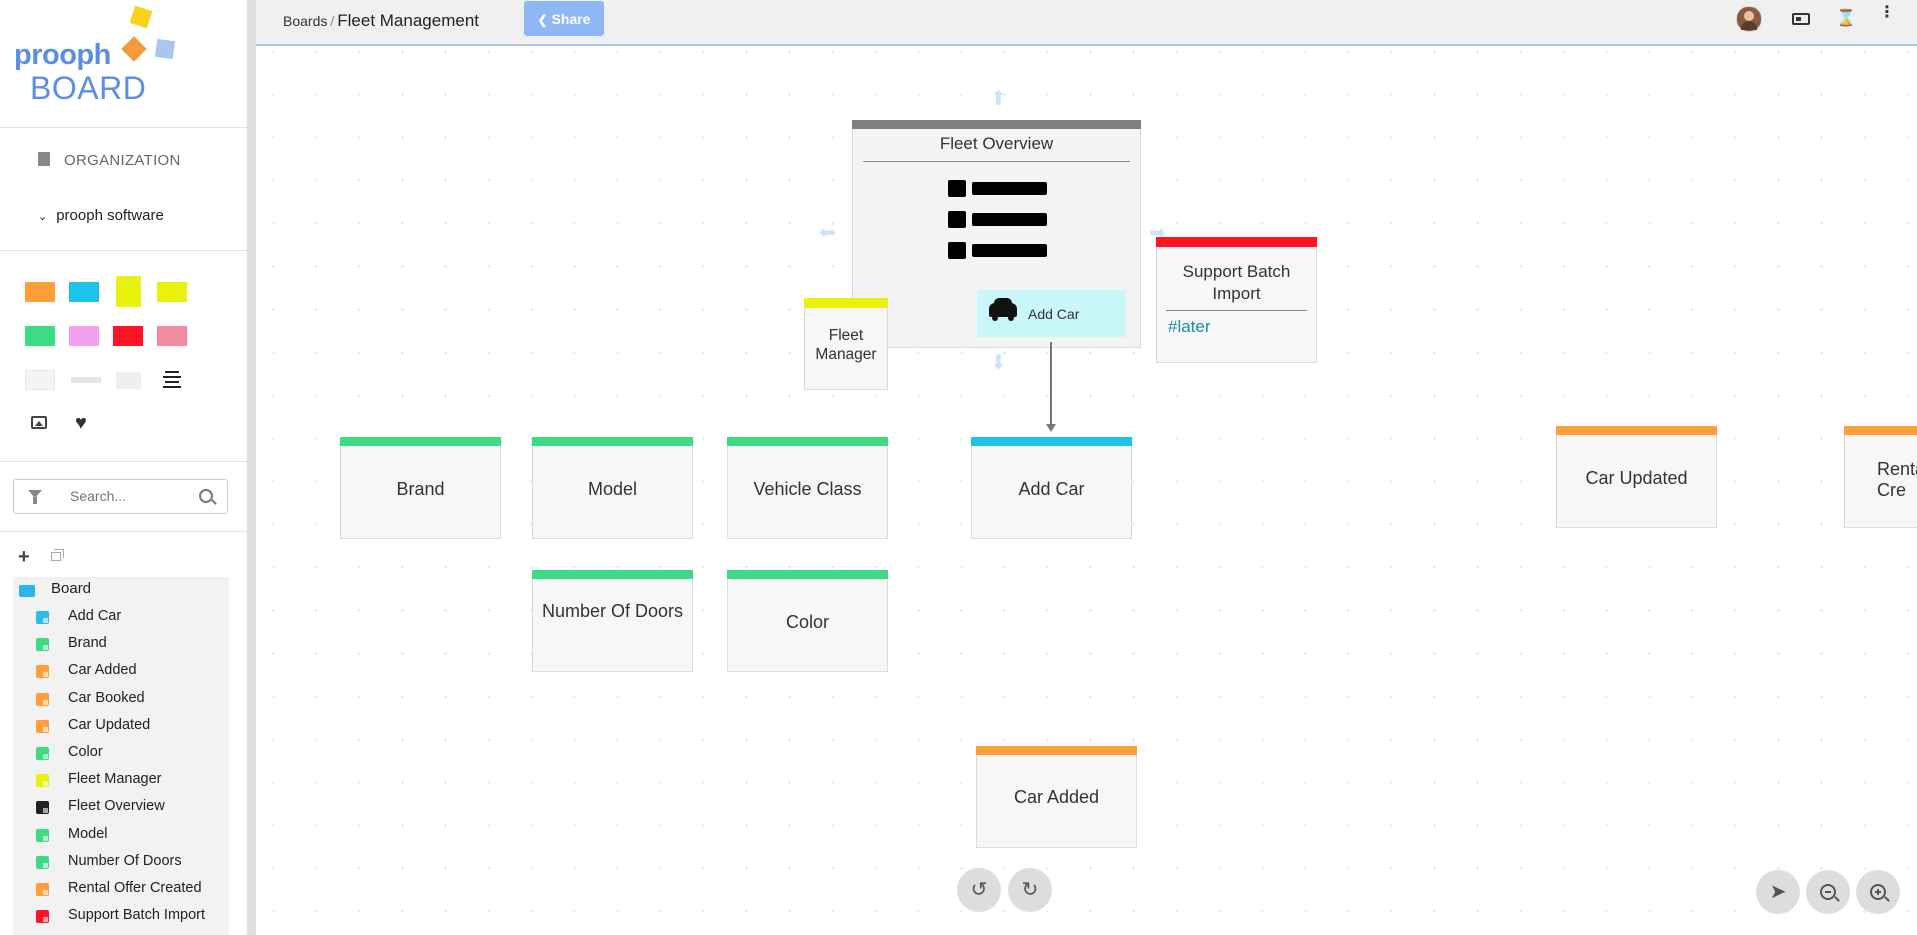 This screenshot has height=935, width=1917. I want to click on filter-icon, so click(35, 497).